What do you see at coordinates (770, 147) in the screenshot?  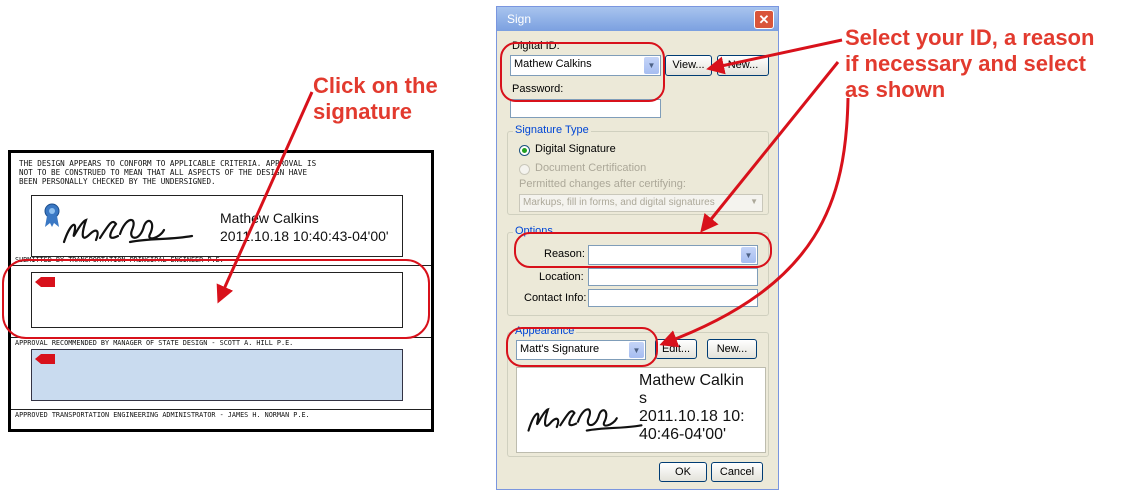 I see `arrow-to-reason-select` at bounding box center [770, 147].